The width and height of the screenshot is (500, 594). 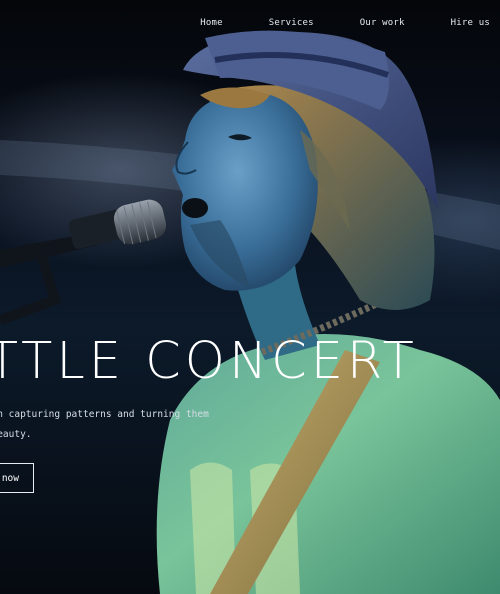 What do you see at coordinates (291, 23) in the screenshot?
I see `nav-item-services: Services` at bounding box center [291, 23].